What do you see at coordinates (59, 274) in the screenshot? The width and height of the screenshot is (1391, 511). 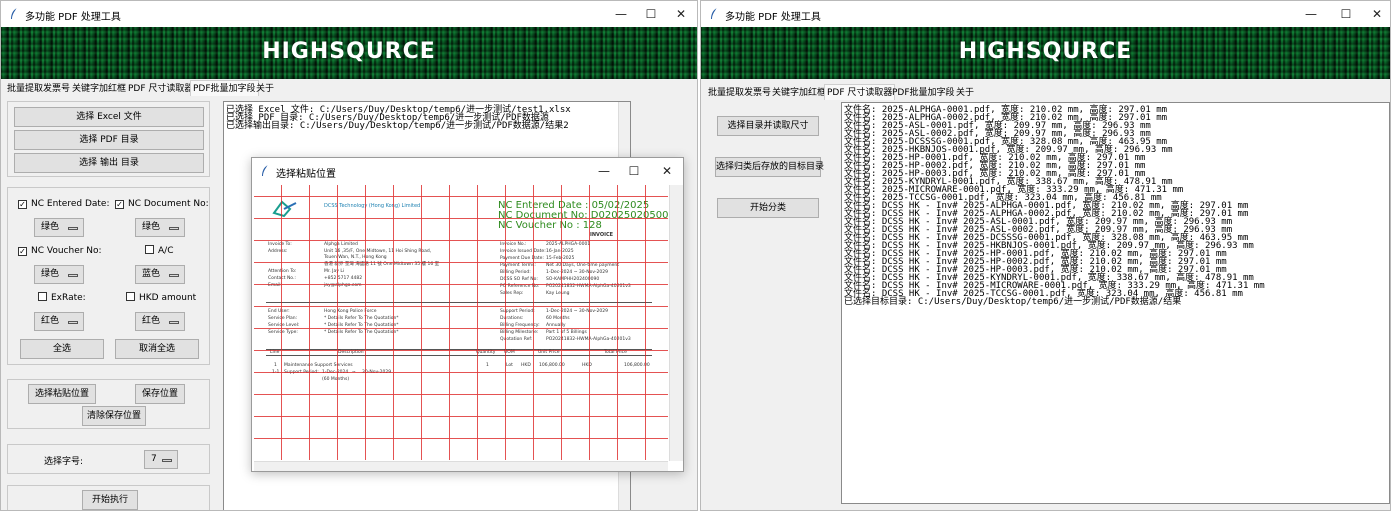 I see `nc-voucher-no-color-select: 绿色` at bounding box center [59, 274].